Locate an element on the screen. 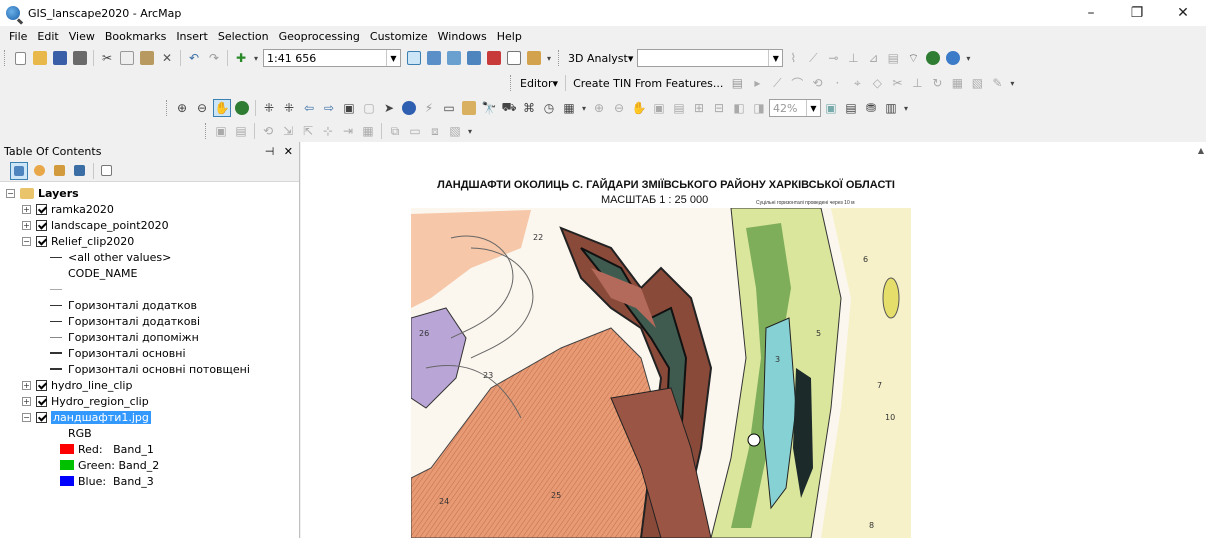  previous-extent-icon: ◧ is located at coordinates (739, 108).